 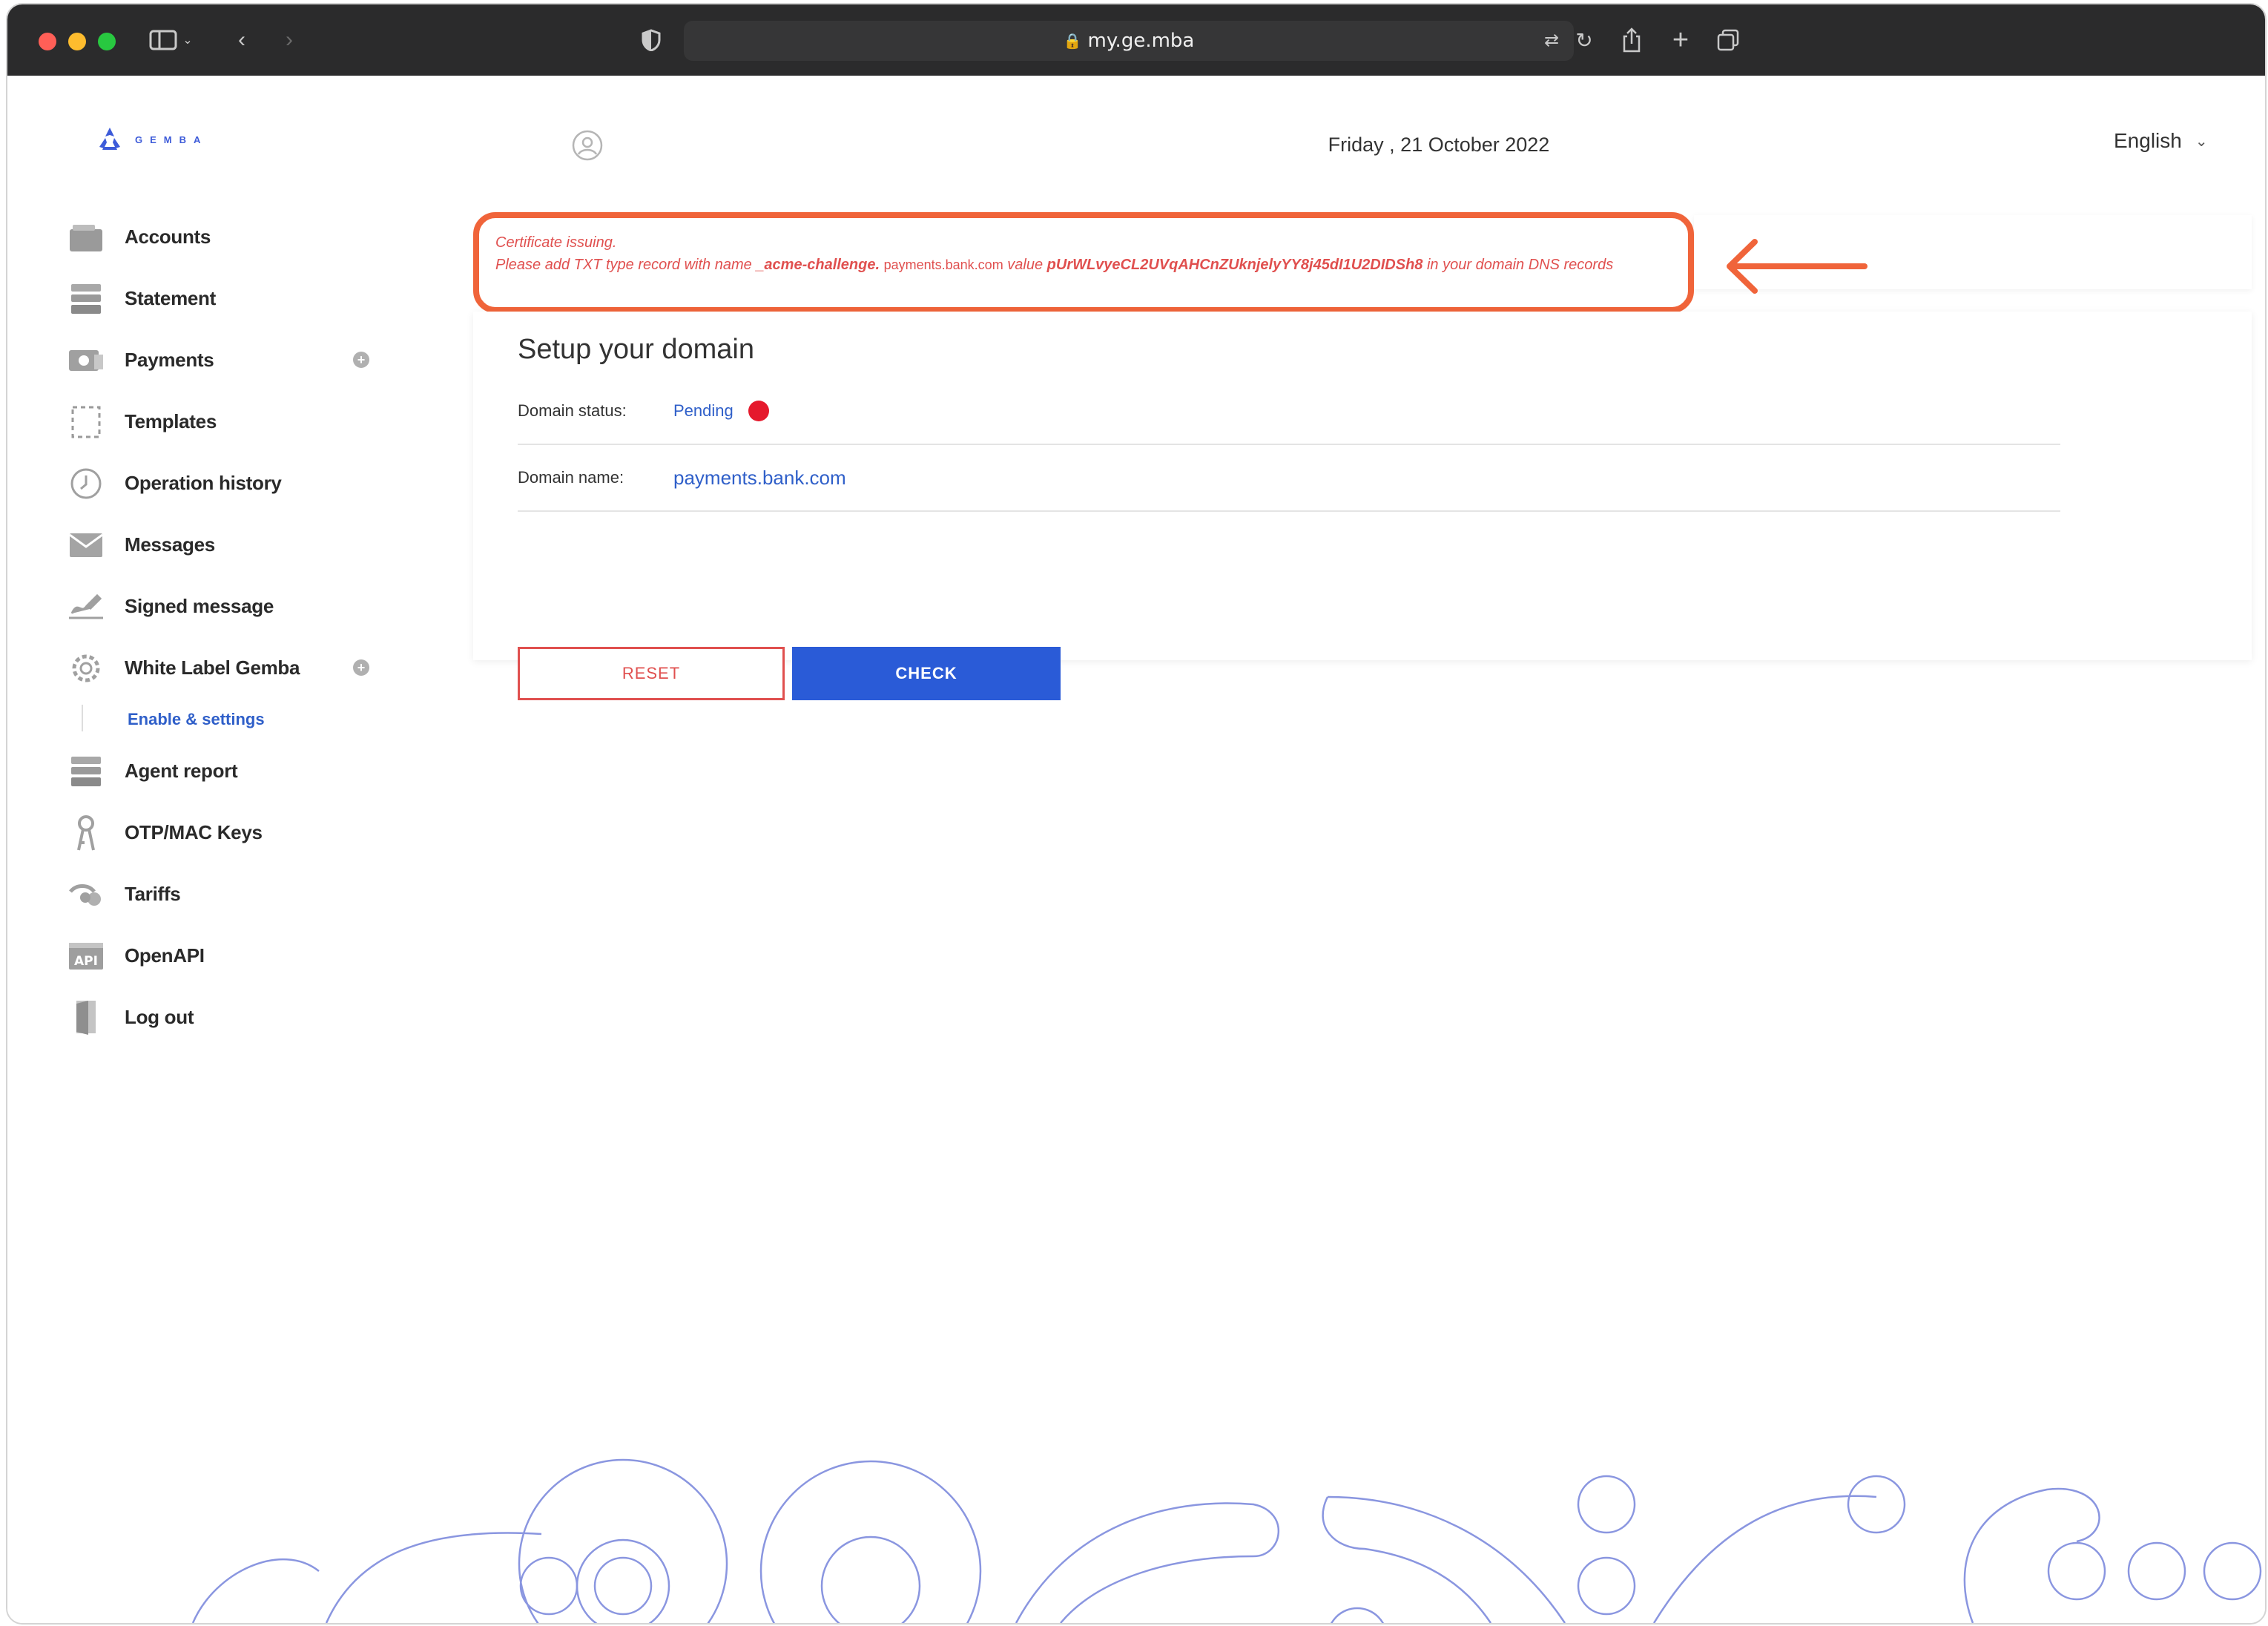 I want to click on api-icon: API, so click(x=86, y=956).